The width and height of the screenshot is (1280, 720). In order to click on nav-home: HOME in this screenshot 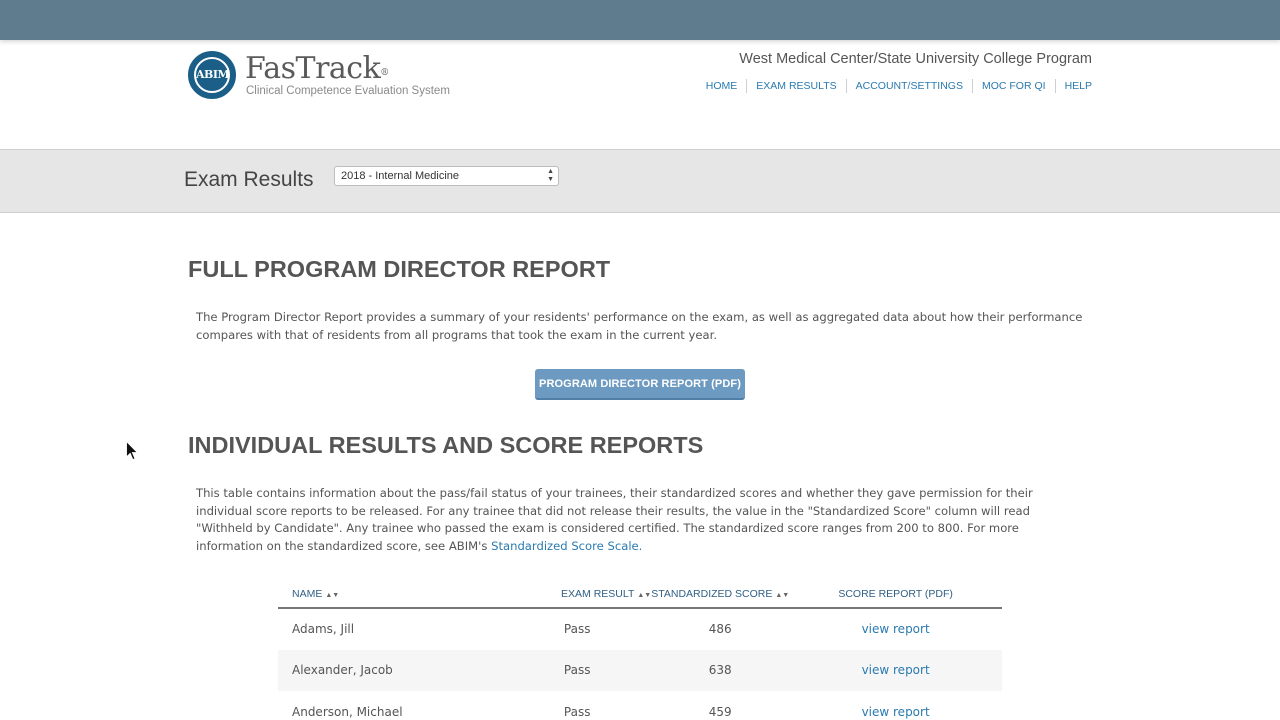, I will do `click(722, 86)`.